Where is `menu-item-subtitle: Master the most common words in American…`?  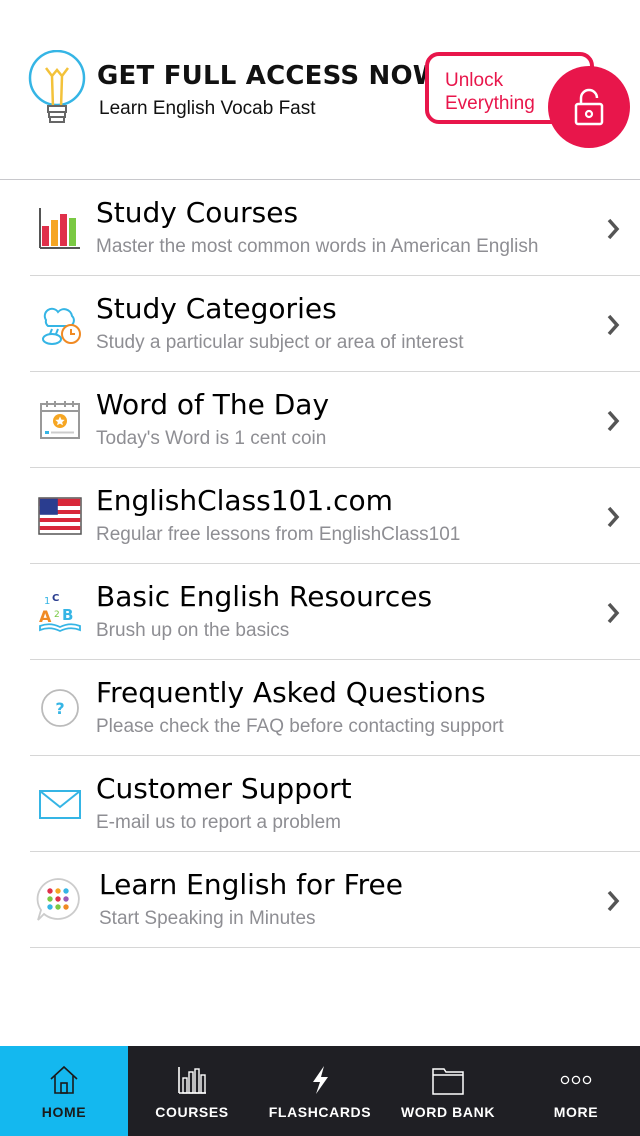 menu-item-subtitle: Master the most common words in American… is located at coordinates (317, 246).